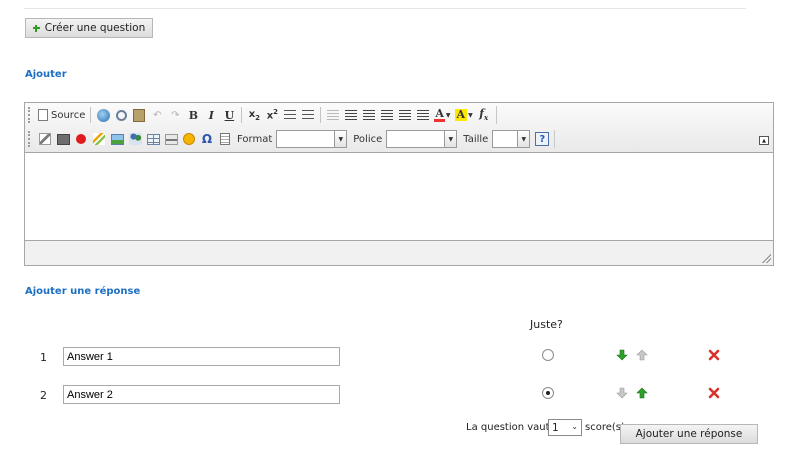  I want to click on preview-icon, so click(121, 115).